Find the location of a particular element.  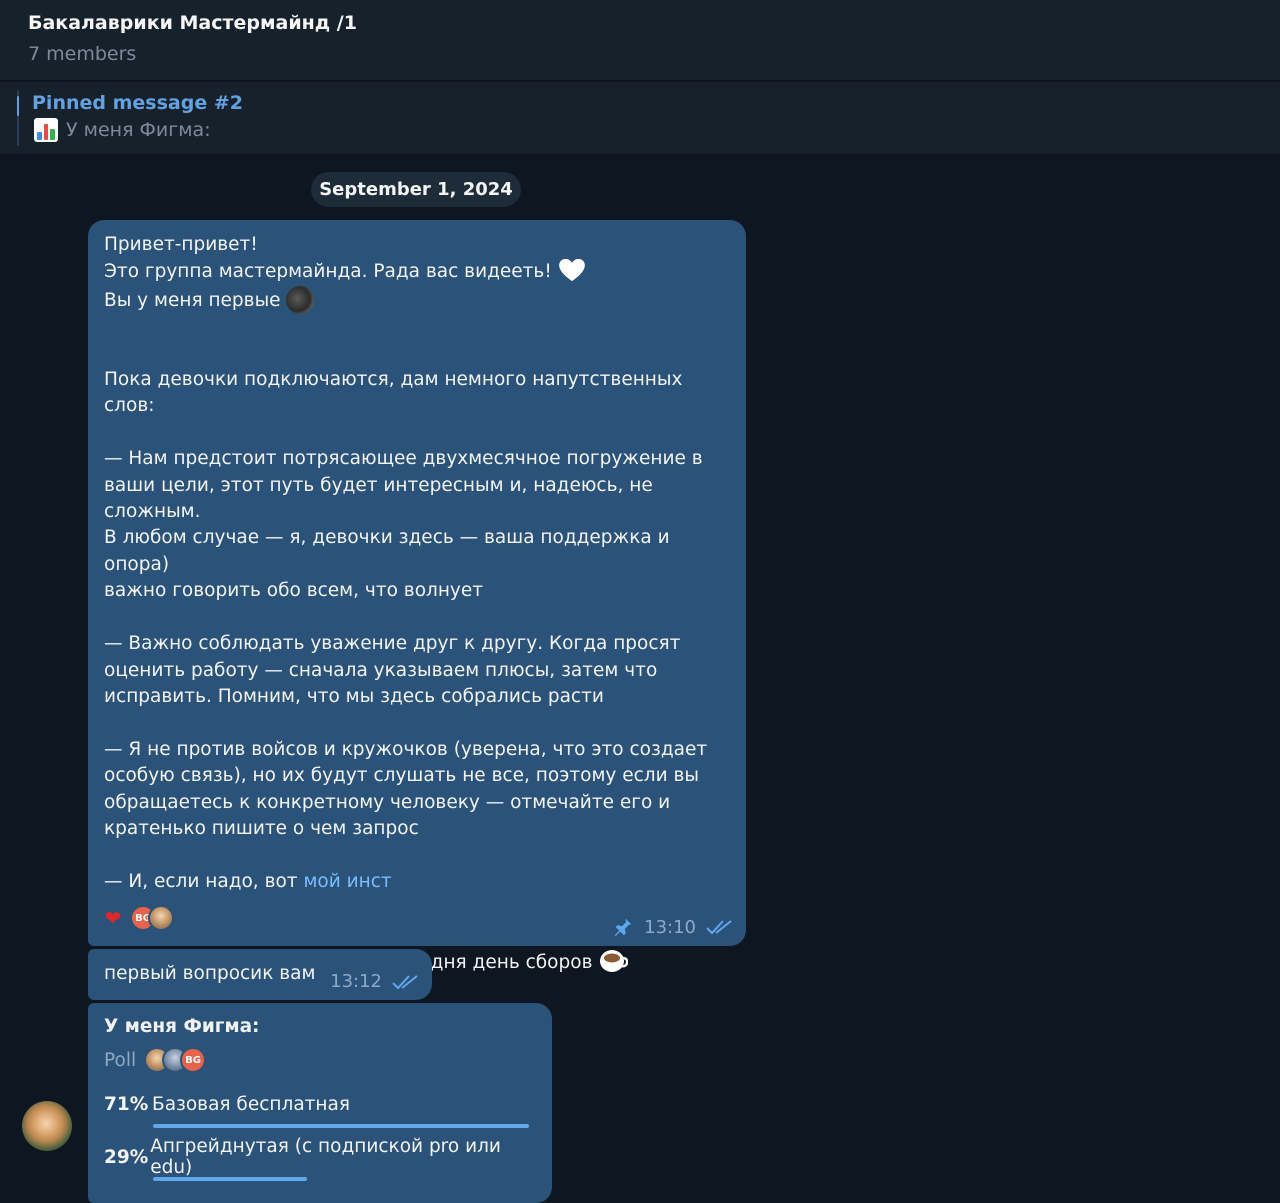

pin-icon is located at coordinates (623, 927).